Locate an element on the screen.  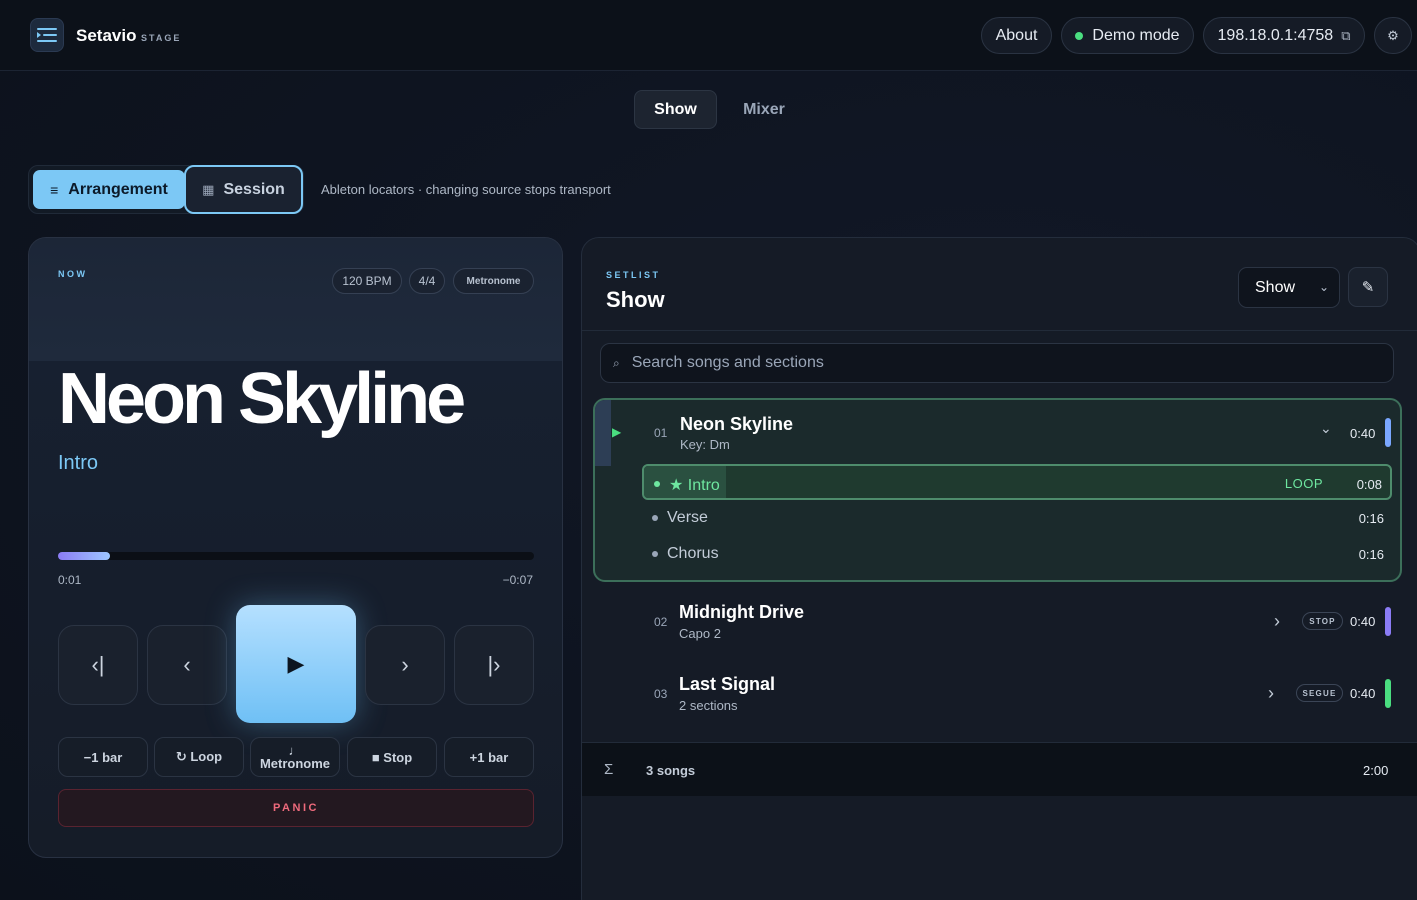
session-button: ▦ Session is located at coordinates (243, 189).